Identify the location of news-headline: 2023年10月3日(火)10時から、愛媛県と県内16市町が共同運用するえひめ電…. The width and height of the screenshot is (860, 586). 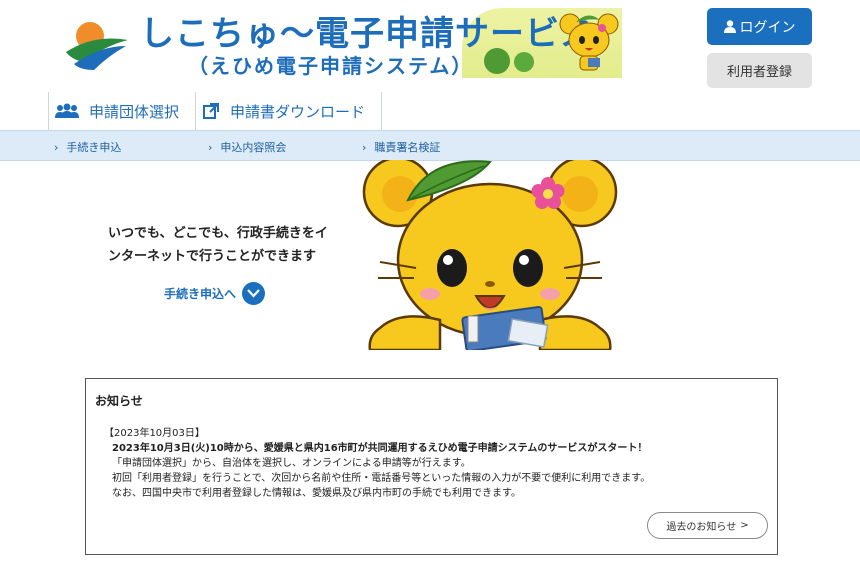
(380, 448).